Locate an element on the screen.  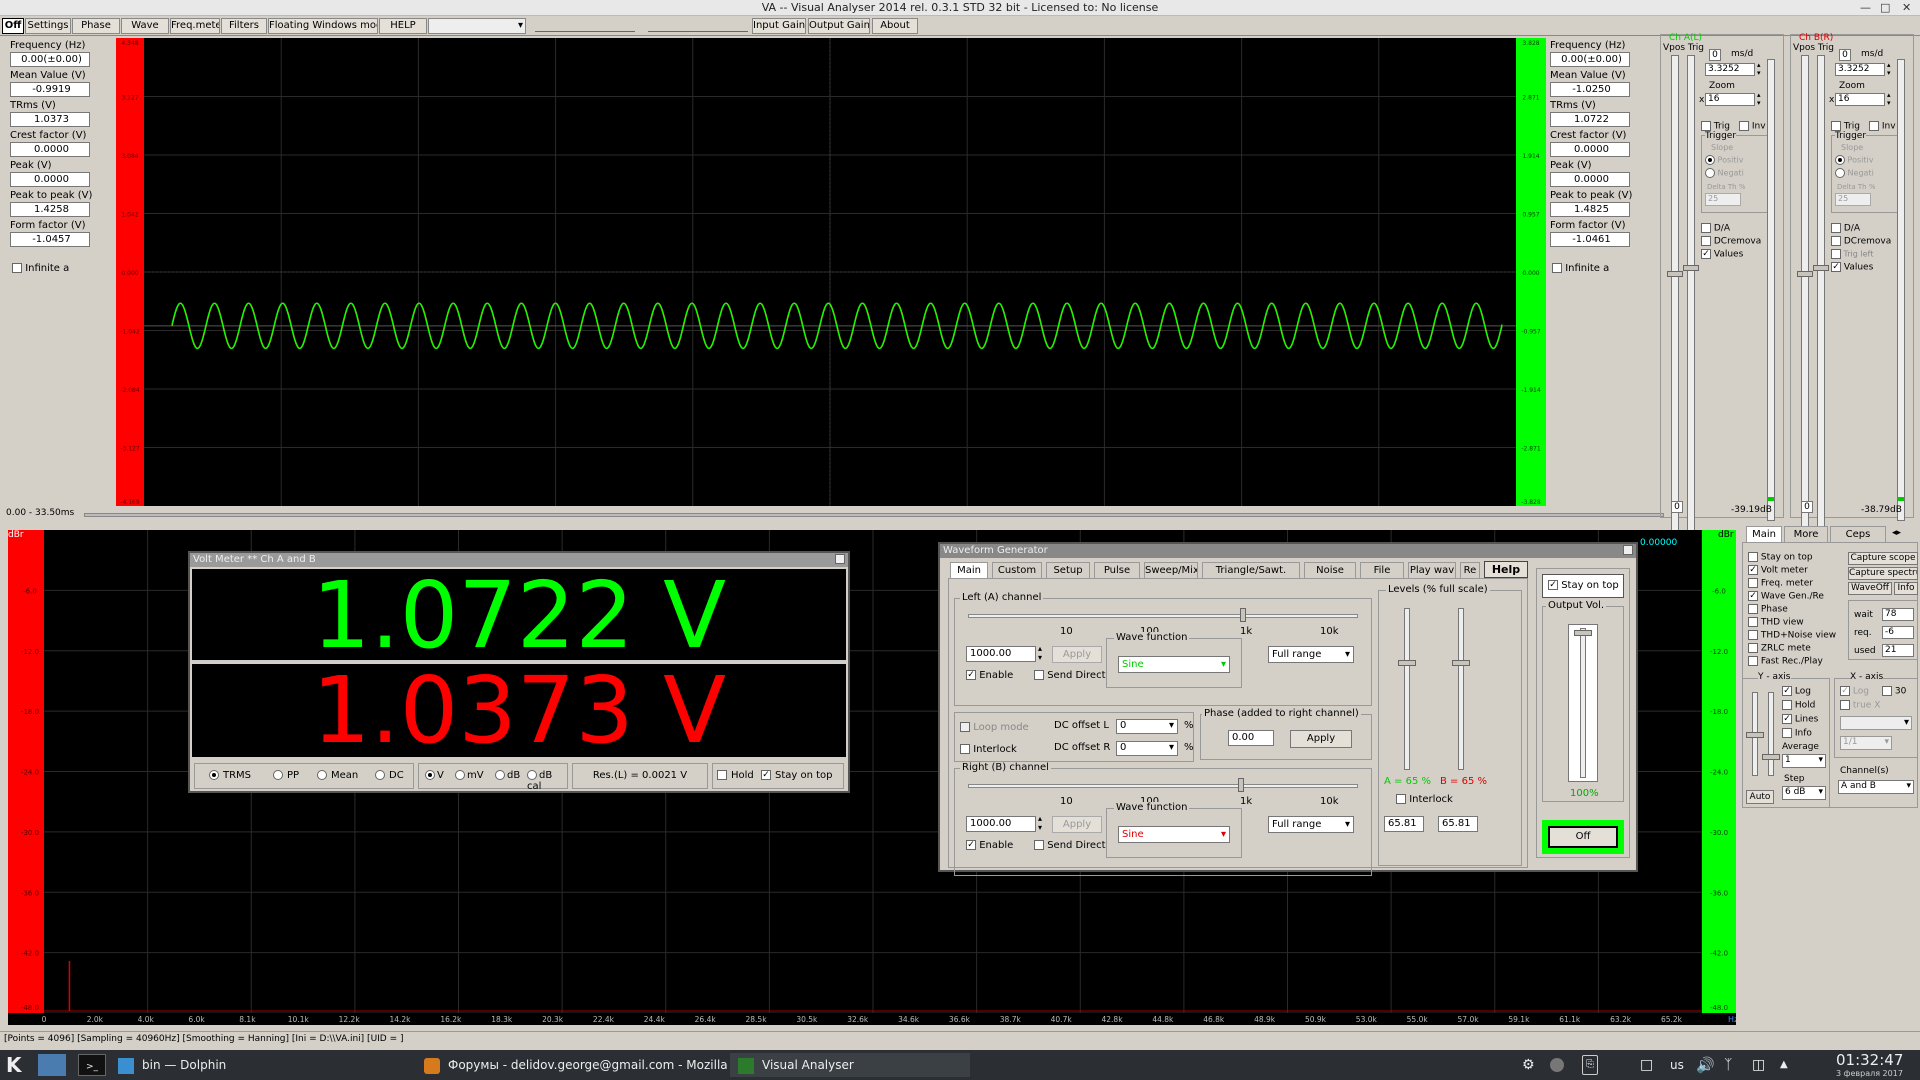
rp-check-3: ✓ Wave Gen./Re is located at coordinates (1786, 596).